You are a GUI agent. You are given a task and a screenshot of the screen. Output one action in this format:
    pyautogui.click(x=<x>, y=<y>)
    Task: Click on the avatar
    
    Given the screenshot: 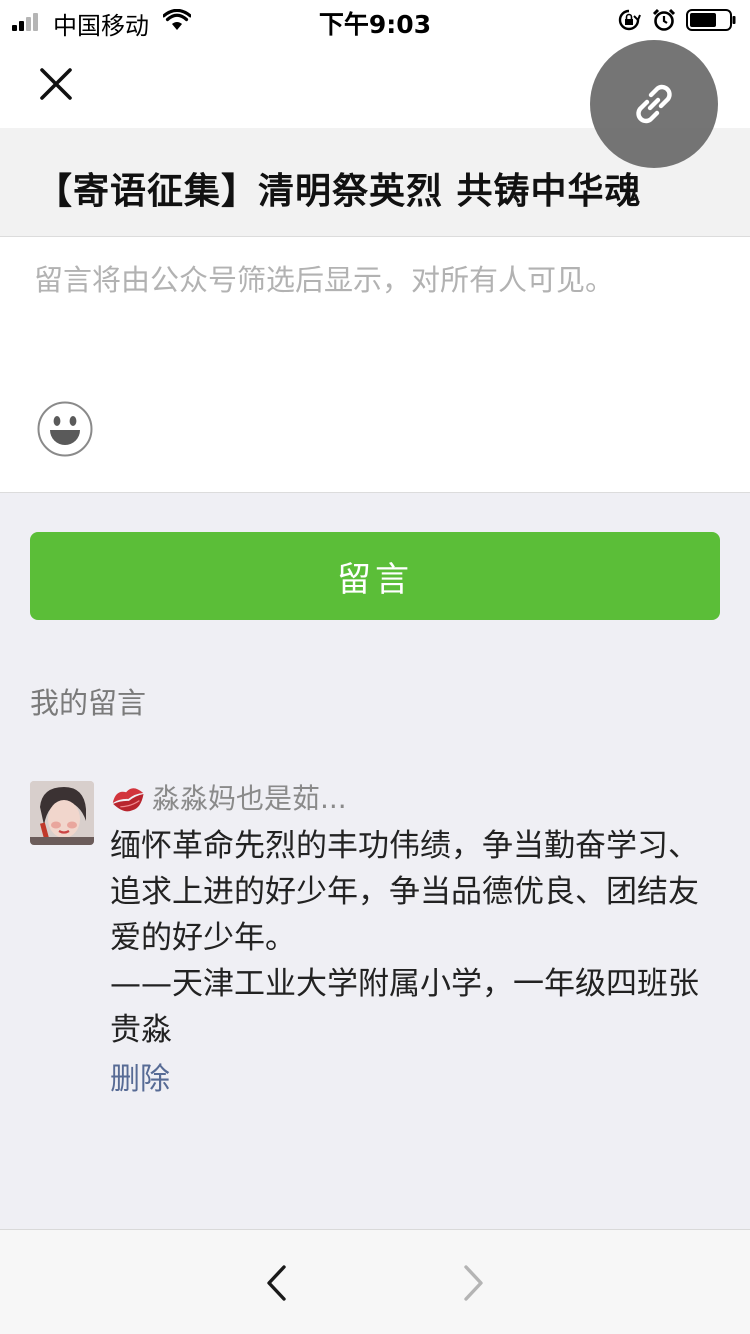 What is the action you would take?
    pyautogui.click(x=62, y=813)
    